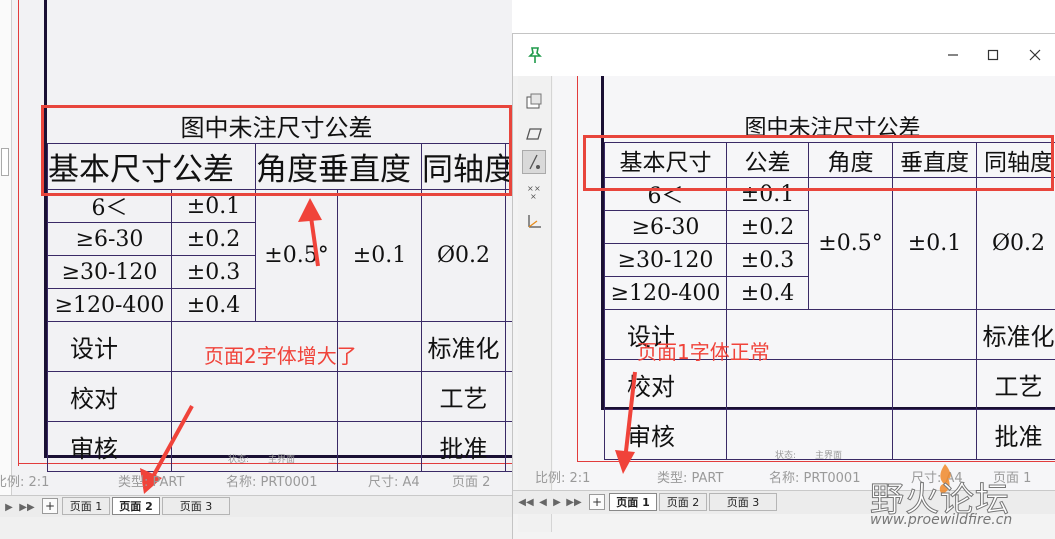 The height and width of the screenshot is (539, 1055). I want to click on tol-cell: ±0.4, so click(767, 293).